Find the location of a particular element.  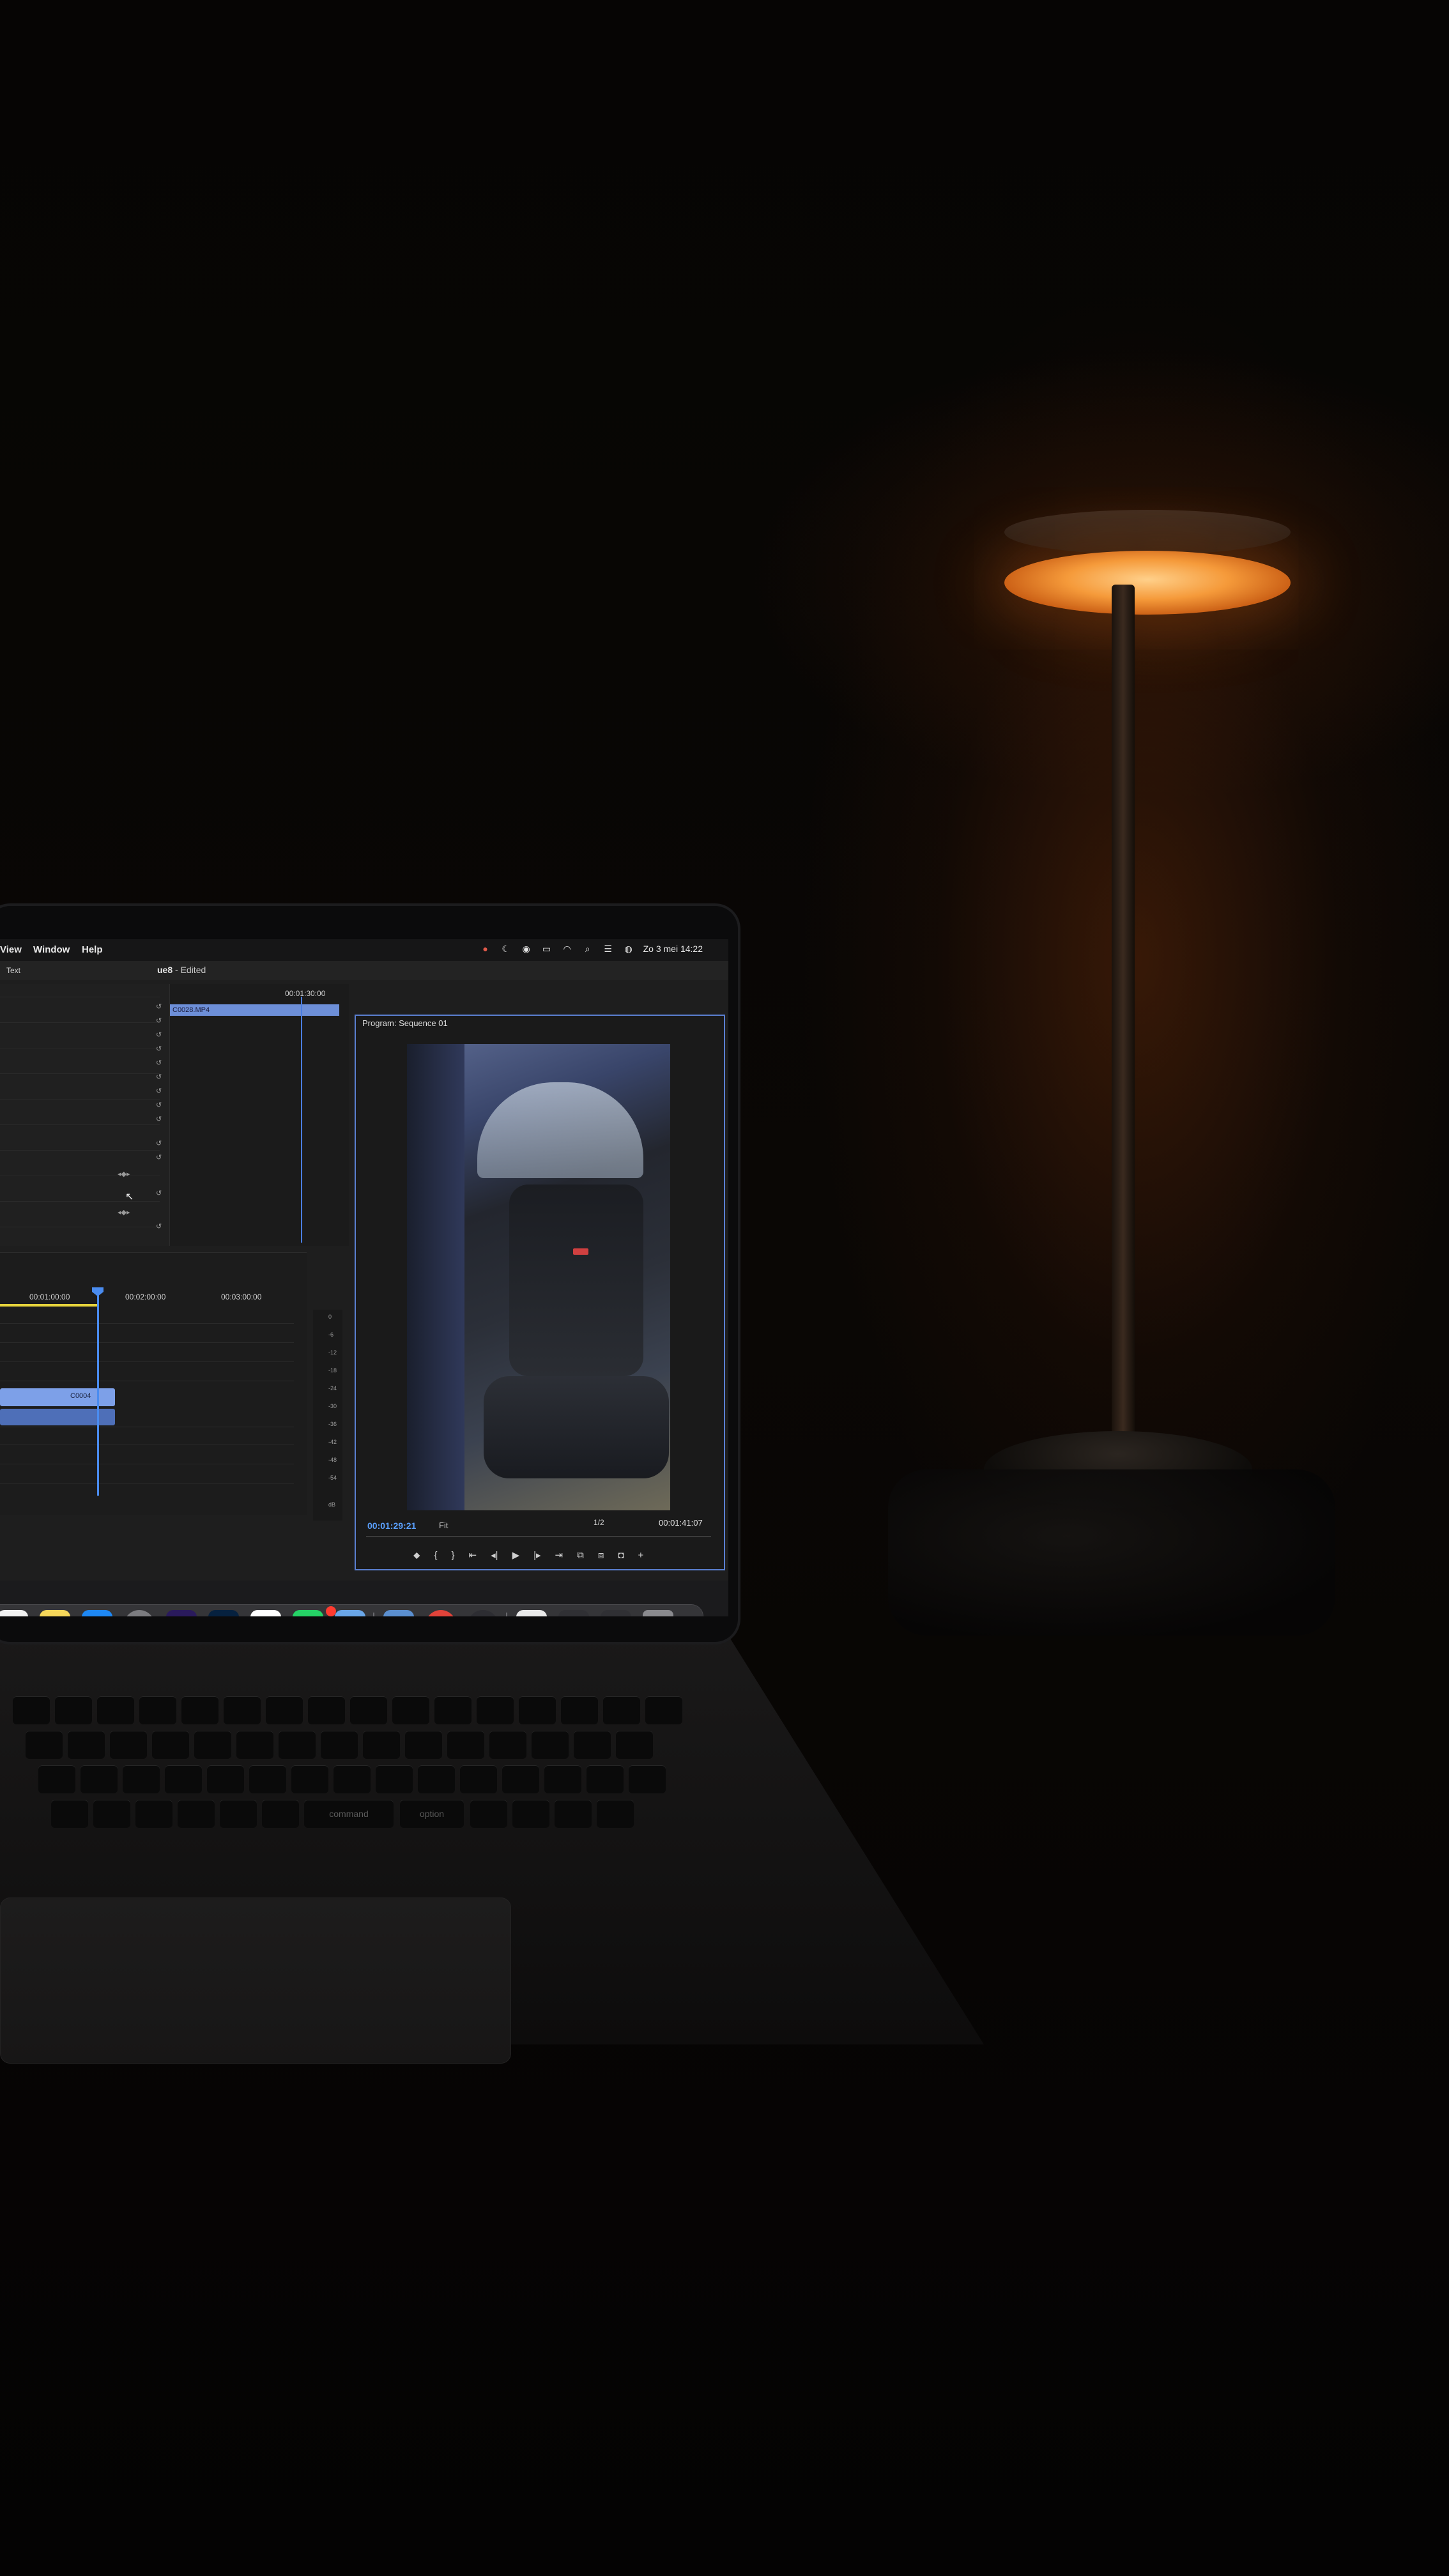

keyframe-nav-icon: ◂◆▸ is located at coordinates (130, 1174).